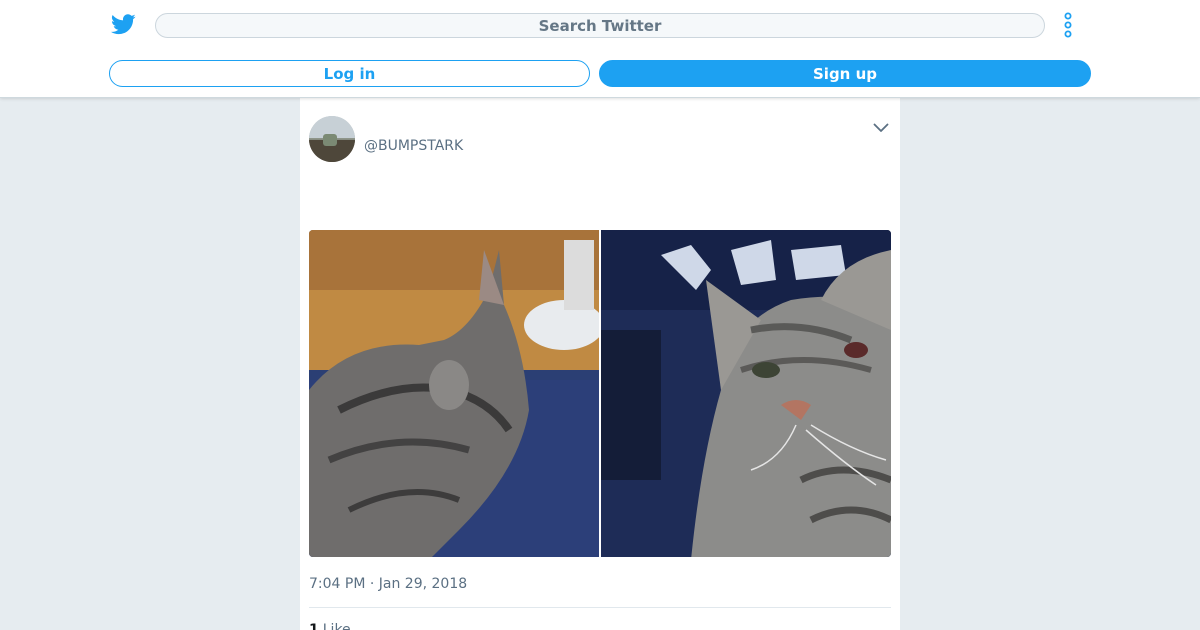  I want to click on login-button: Log in, so click(349, 73).